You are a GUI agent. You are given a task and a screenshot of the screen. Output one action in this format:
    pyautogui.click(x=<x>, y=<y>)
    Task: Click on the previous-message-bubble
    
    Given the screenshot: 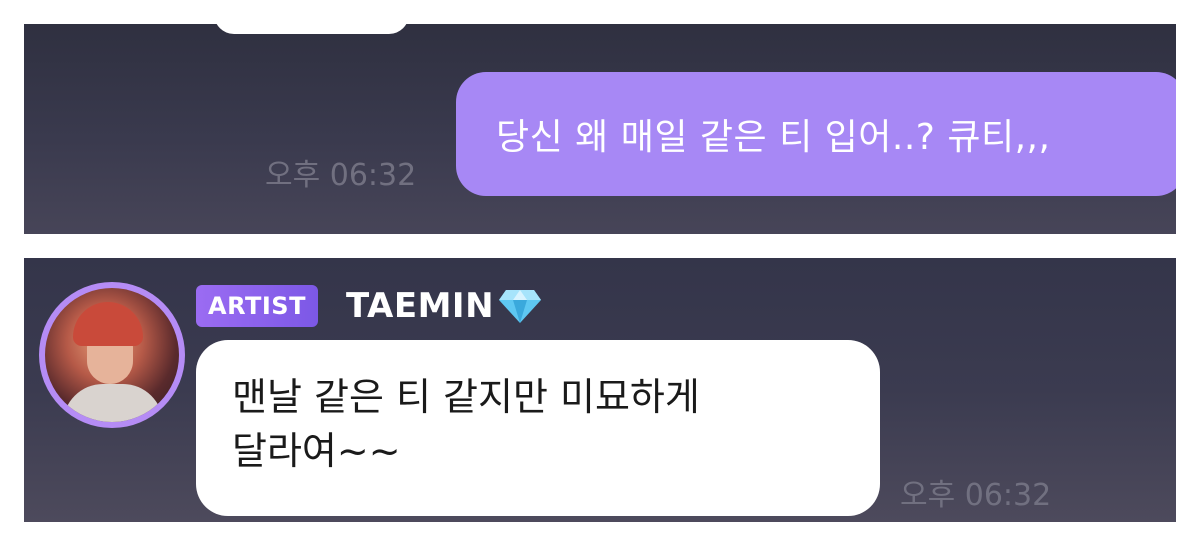 What is the action you would take?
    pyautogui.click(x=311, y=29)
    